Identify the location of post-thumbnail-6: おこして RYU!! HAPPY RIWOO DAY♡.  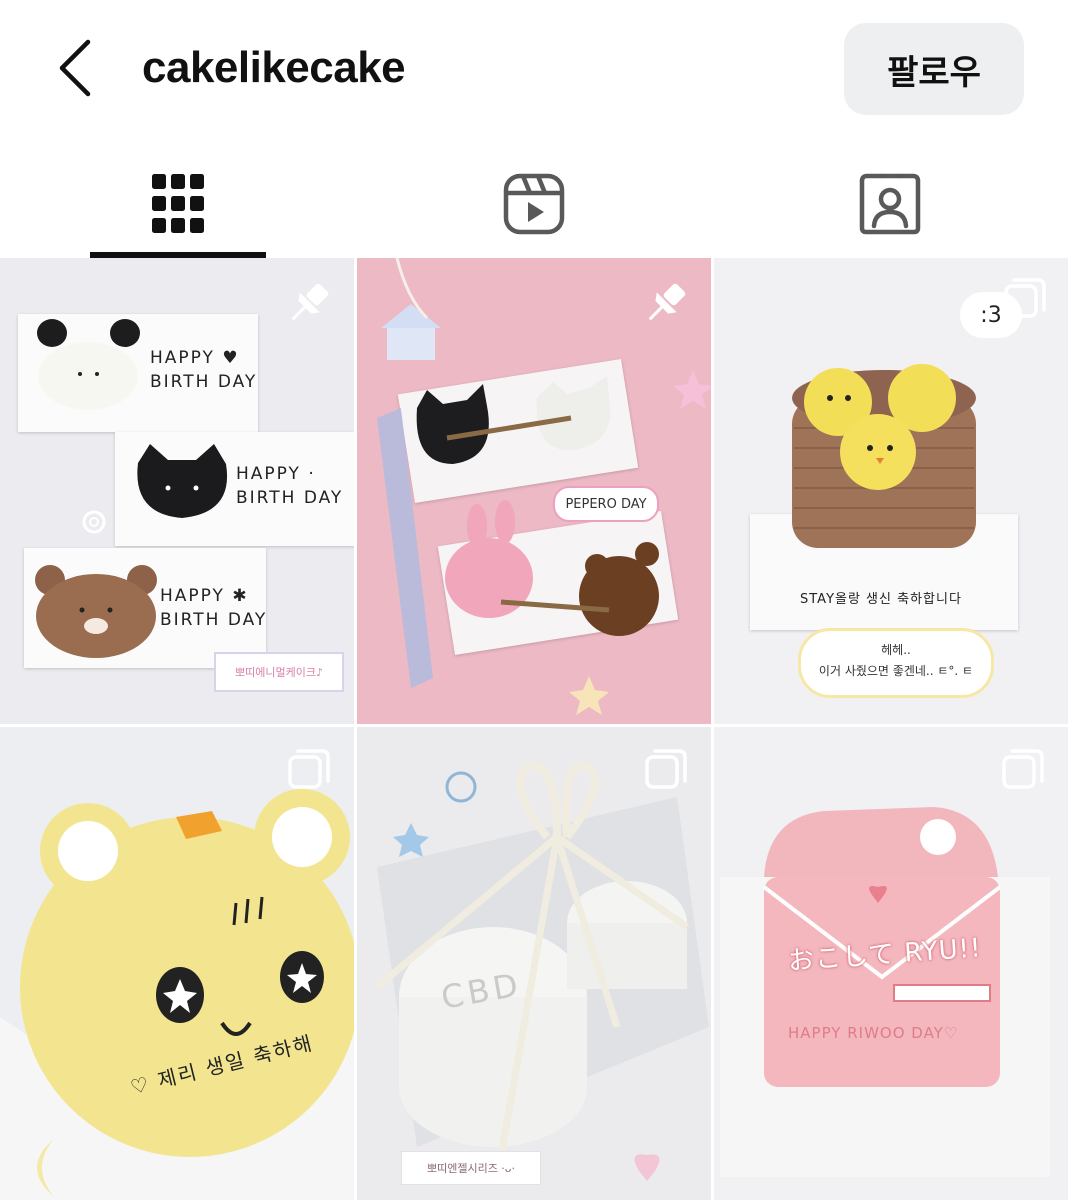
(891, 963).